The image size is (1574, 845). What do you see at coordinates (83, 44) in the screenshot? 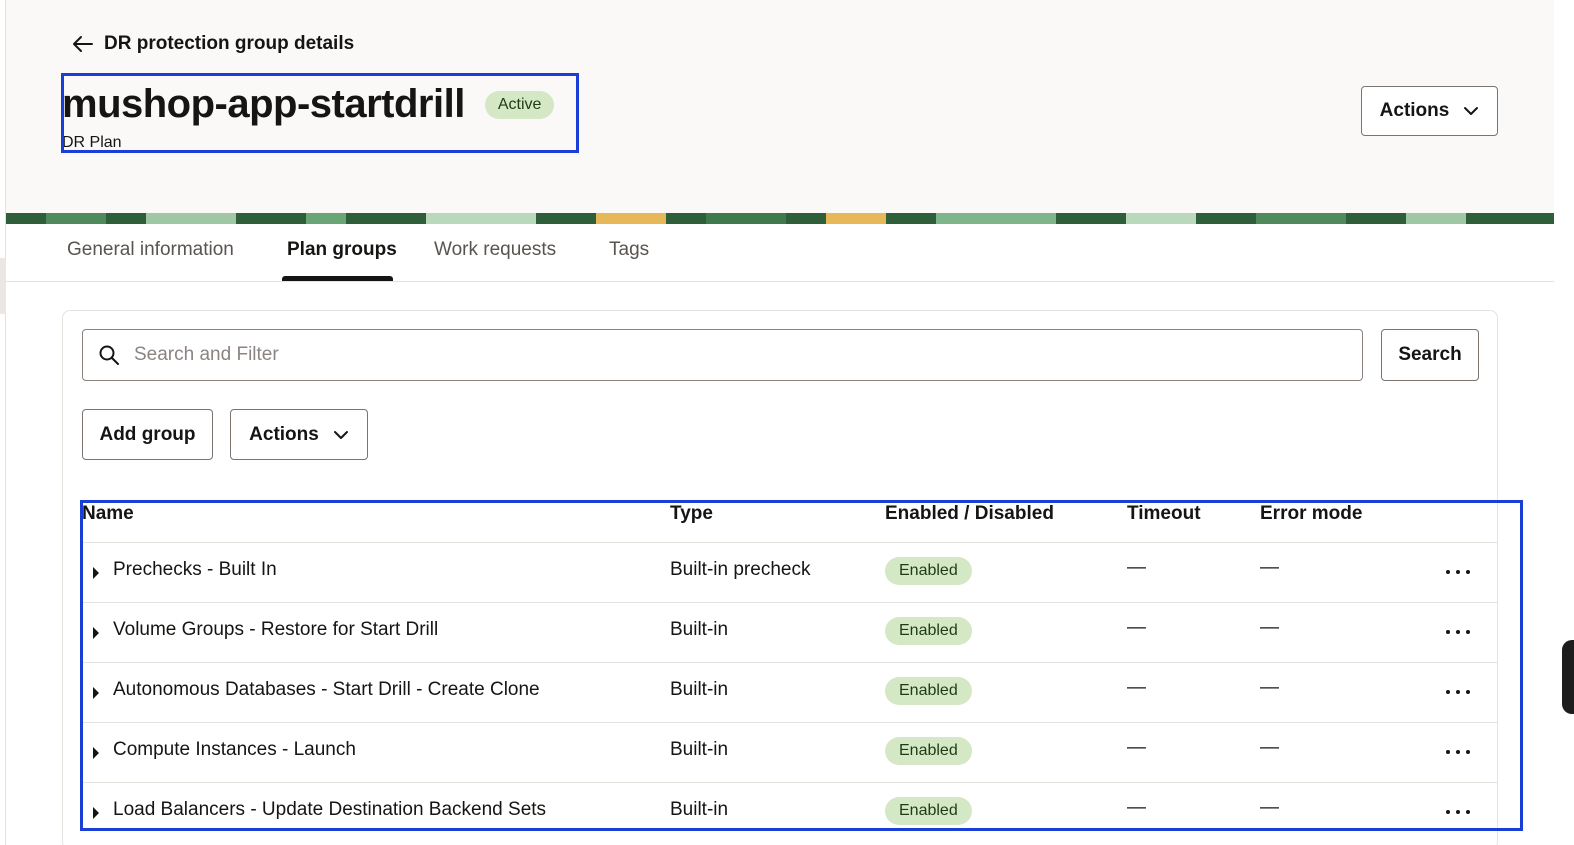
I see `arrow-left-icon` at bounding box center [83, 44].